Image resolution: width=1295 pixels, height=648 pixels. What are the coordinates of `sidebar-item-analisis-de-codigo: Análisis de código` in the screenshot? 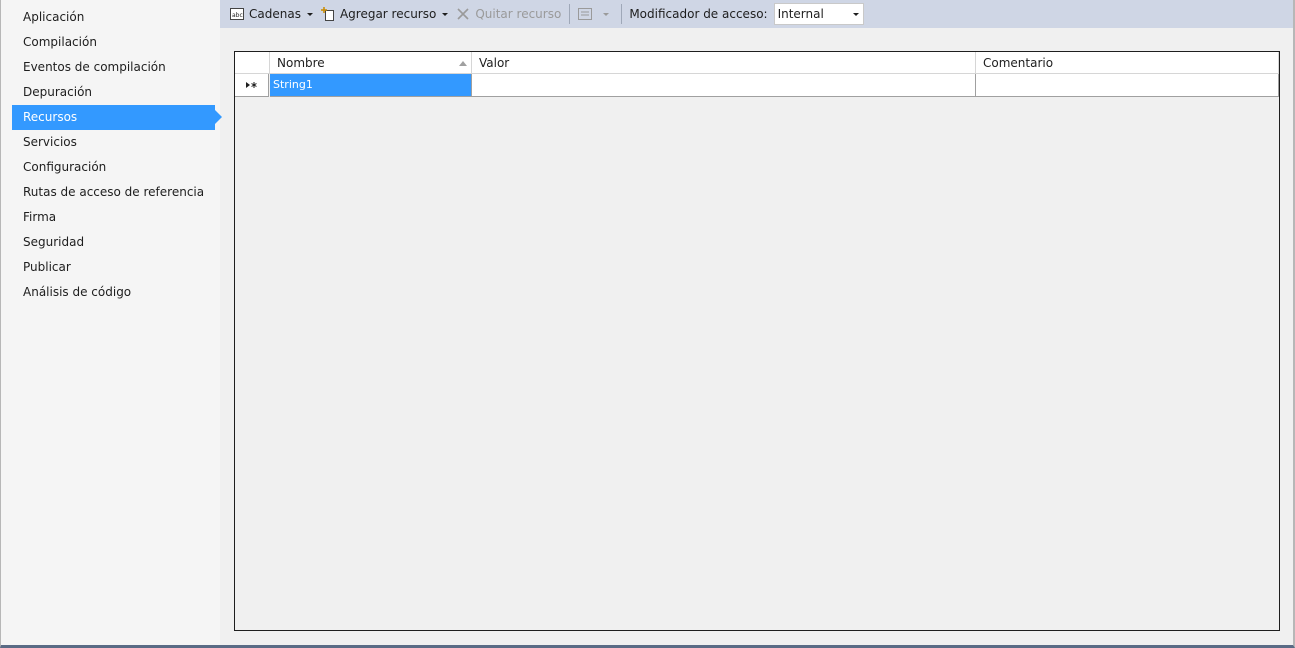 It's located at (113, 292).